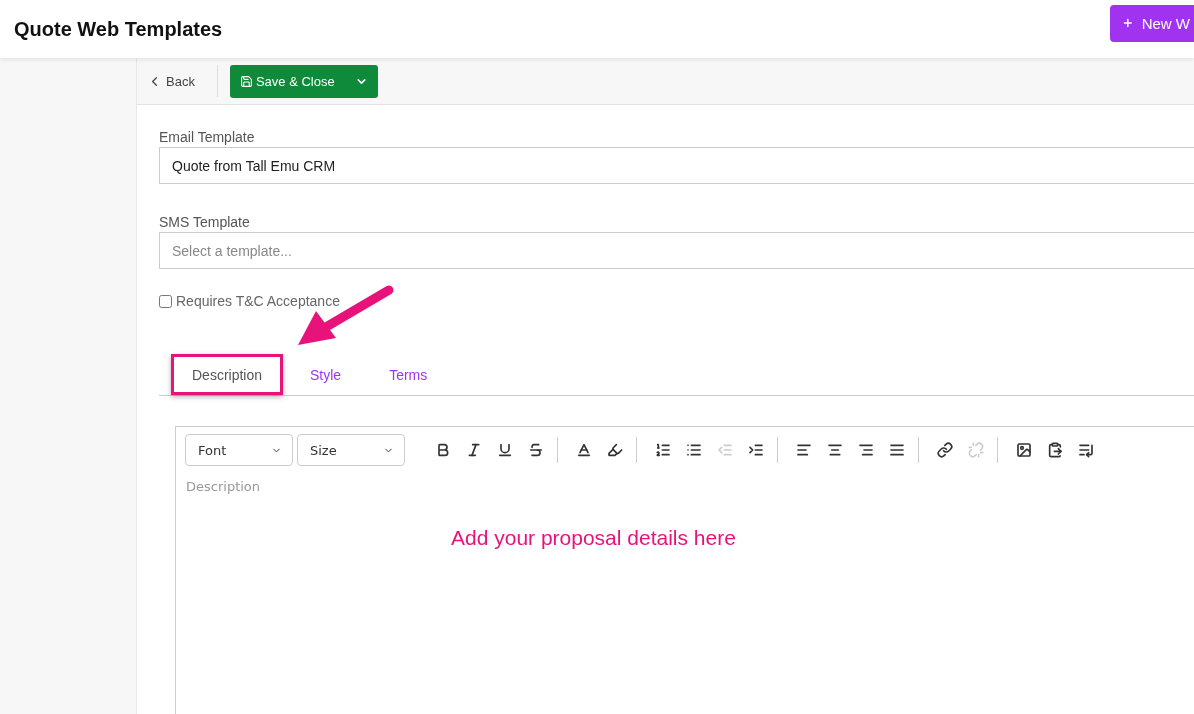 The width and height of the screenshot is (1194, 714). Describe the element at coordinates (676, 165) in the screenshot. I see `input-field: Quote from Tall Emu CRM` at that location.